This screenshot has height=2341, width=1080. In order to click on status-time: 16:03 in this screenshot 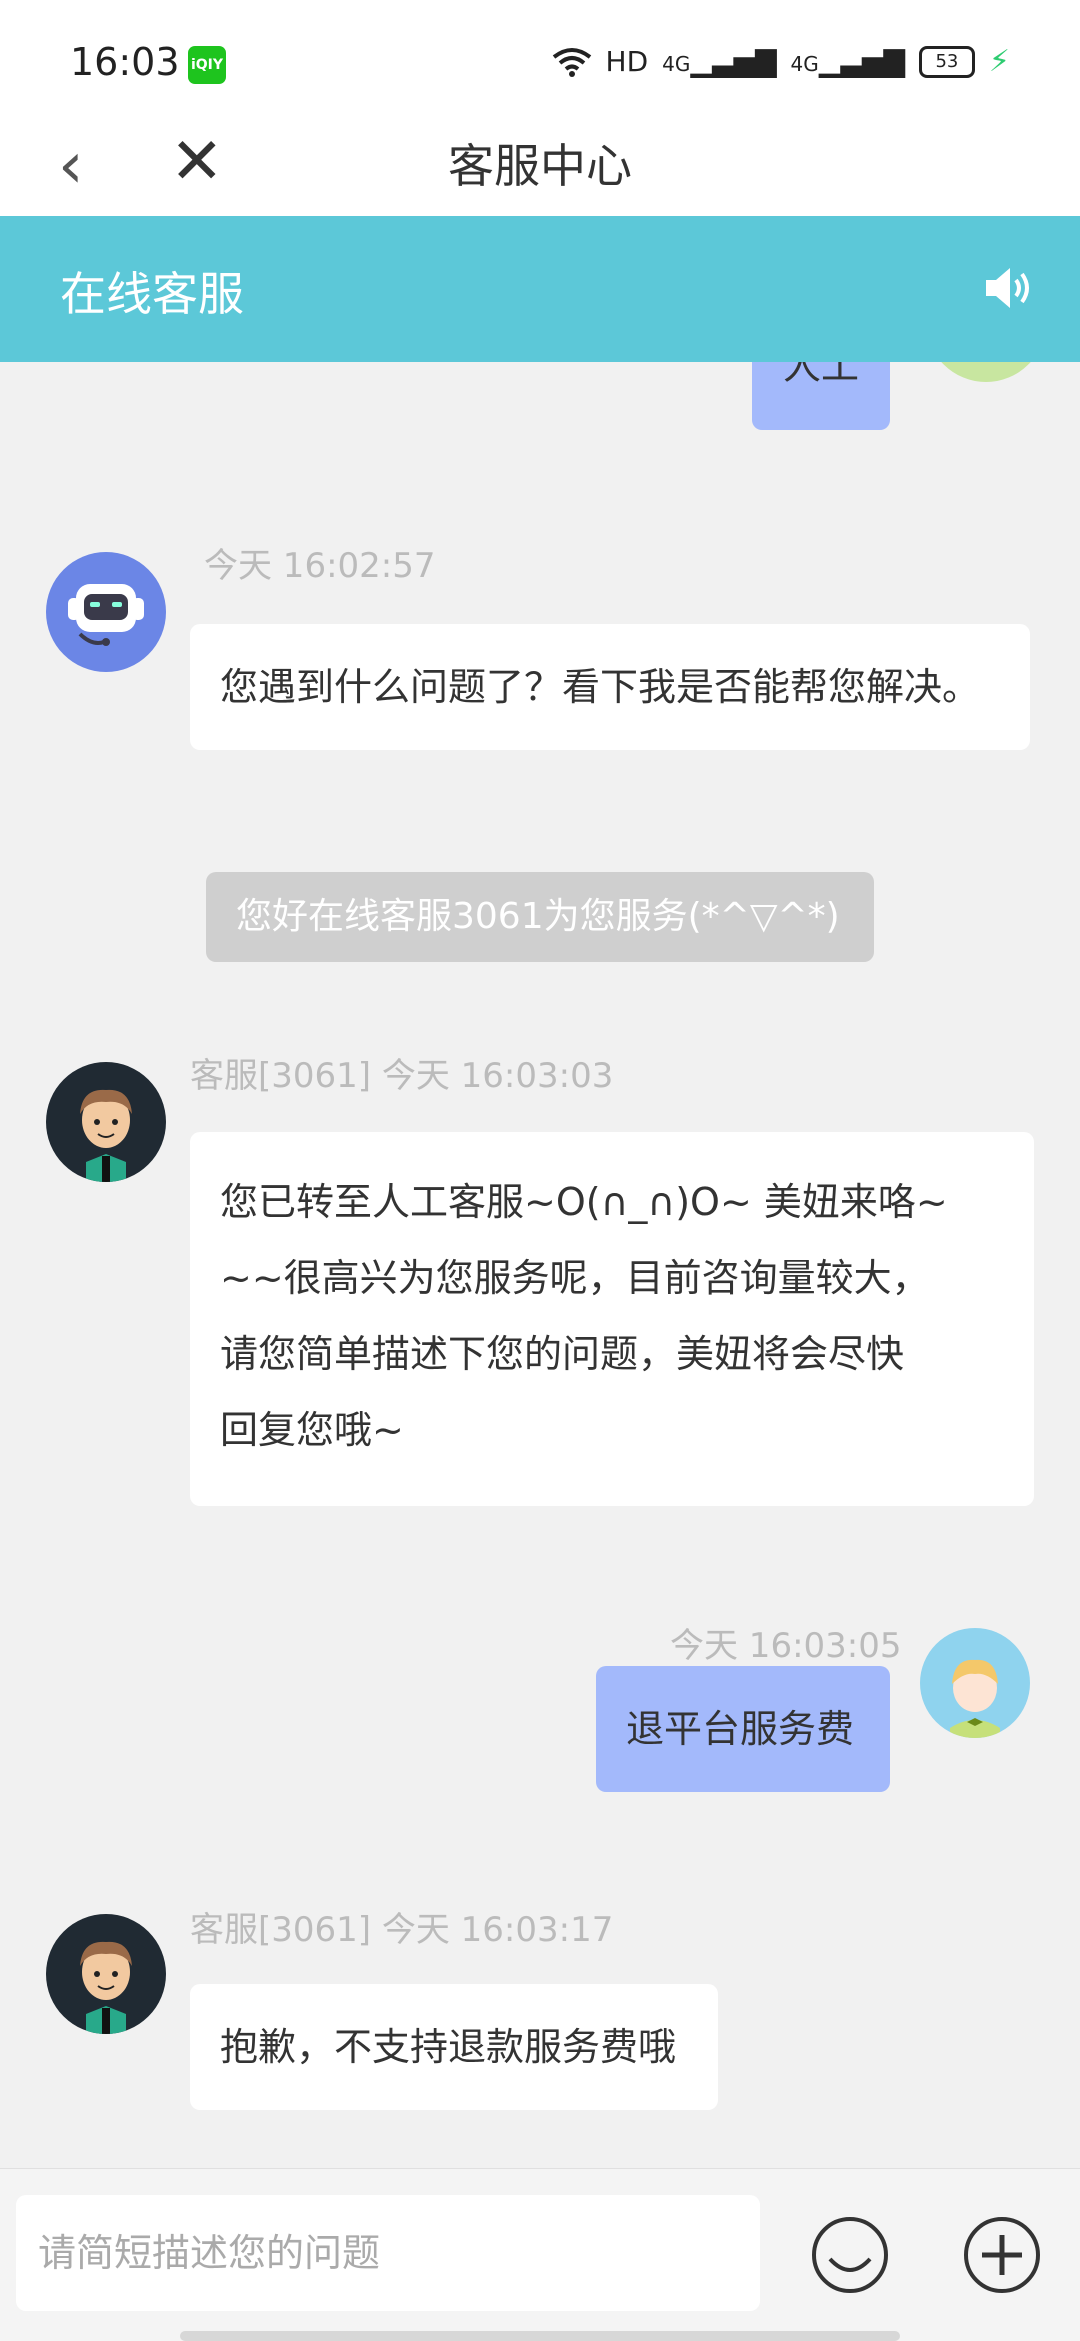, I will do `click(125, 62)`.